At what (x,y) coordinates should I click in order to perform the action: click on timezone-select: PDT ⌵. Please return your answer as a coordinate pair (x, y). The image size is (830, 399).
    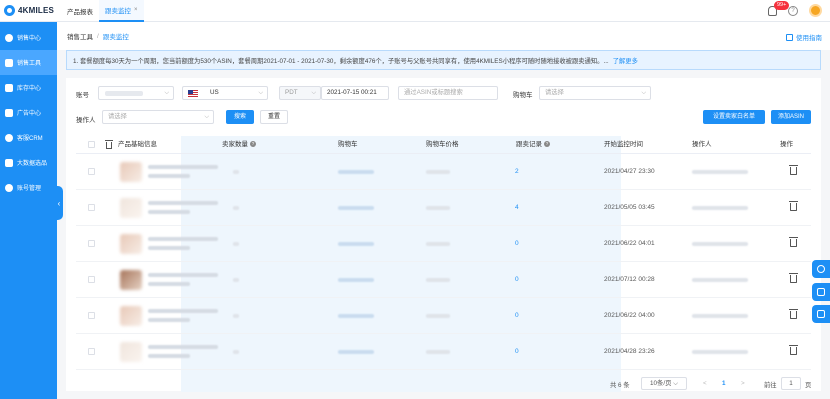
    Looking at the image, I should click on (300, 93).